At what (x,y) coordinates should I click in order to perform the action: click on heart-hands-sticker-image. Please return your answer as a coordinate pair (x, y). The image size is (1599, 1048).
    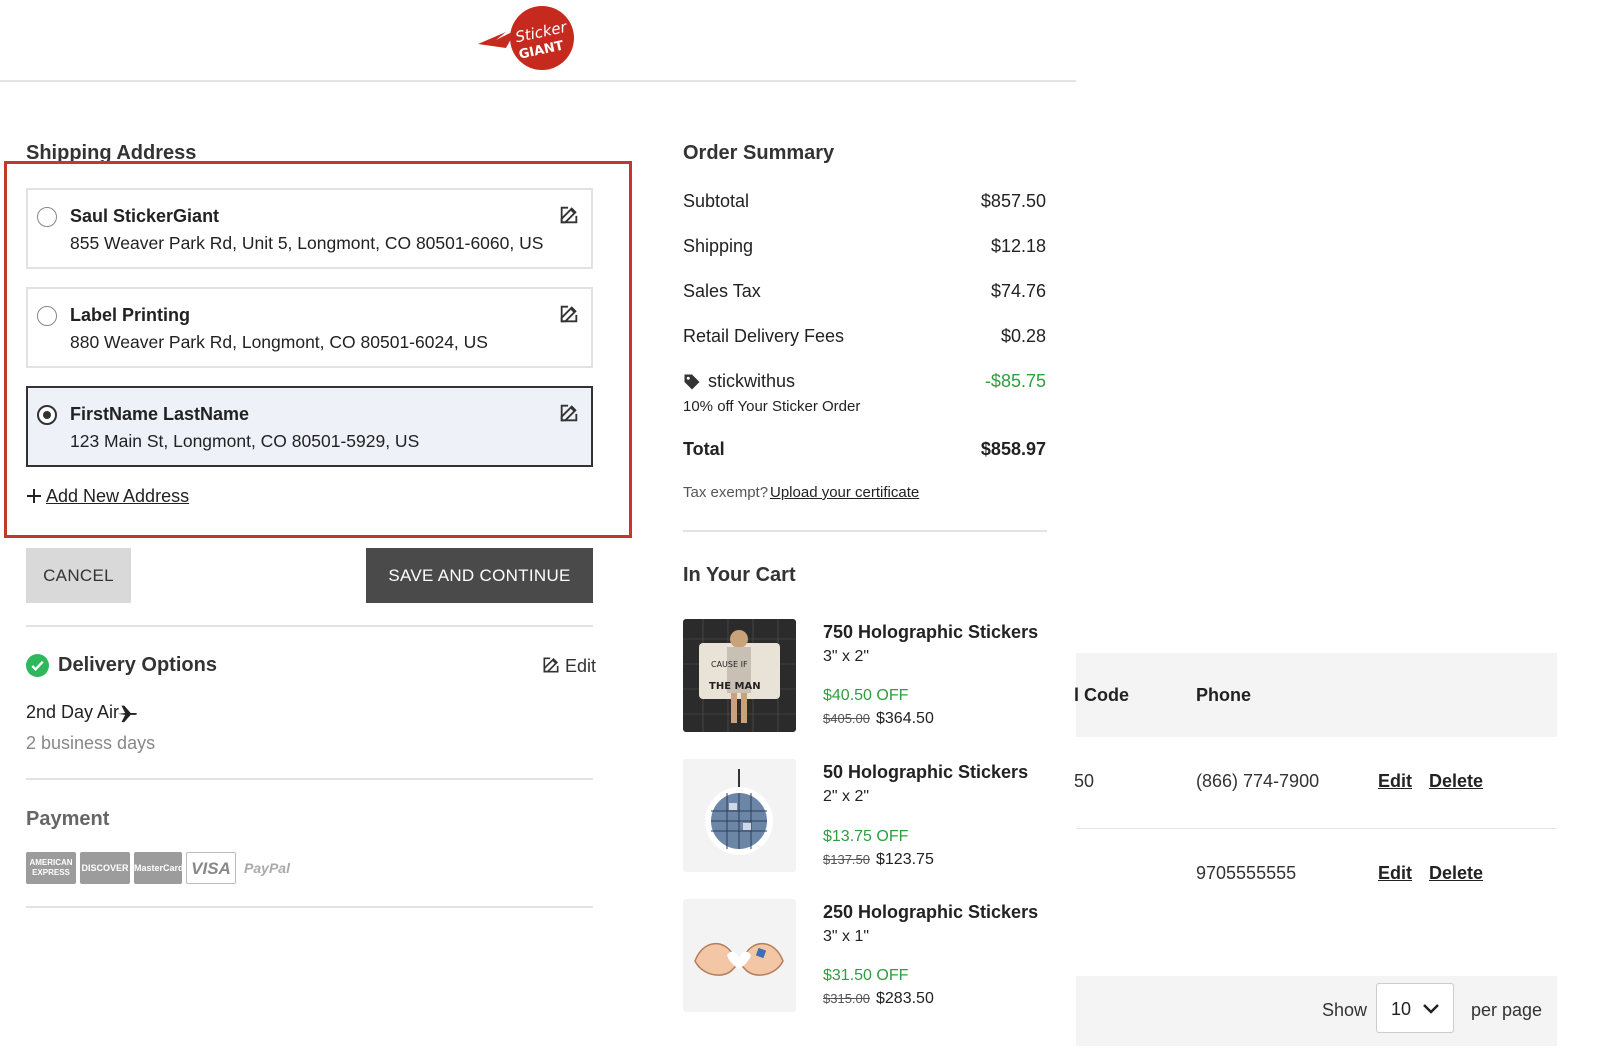
    Looking at the image, I should click on (739, 959).